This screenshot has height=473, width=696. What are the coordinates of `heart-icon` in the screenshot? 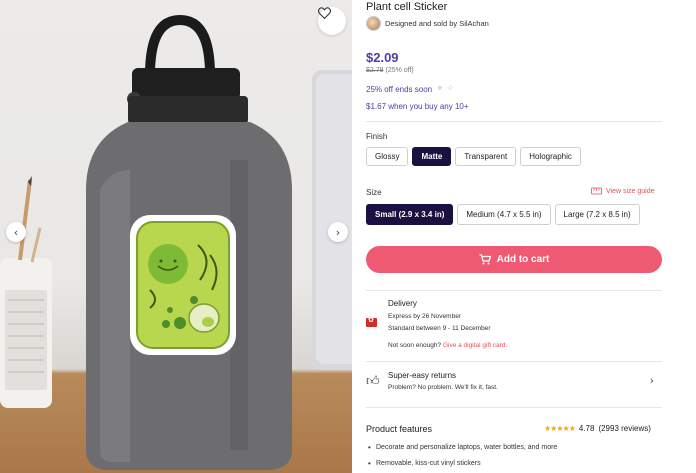 It's located at (324, 13).